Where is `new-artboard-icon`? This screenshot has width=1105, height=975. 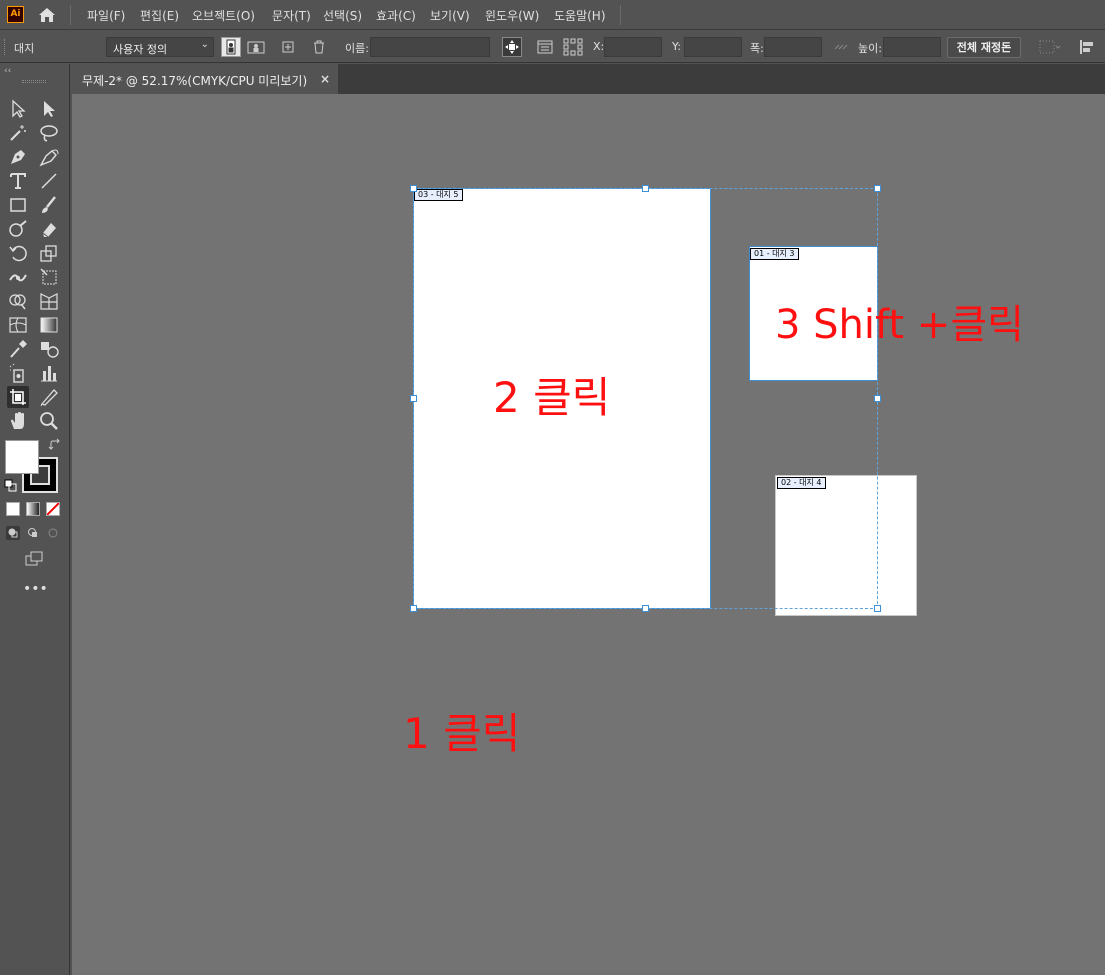
new-artboard-icon is located at coordinates (288, 47).